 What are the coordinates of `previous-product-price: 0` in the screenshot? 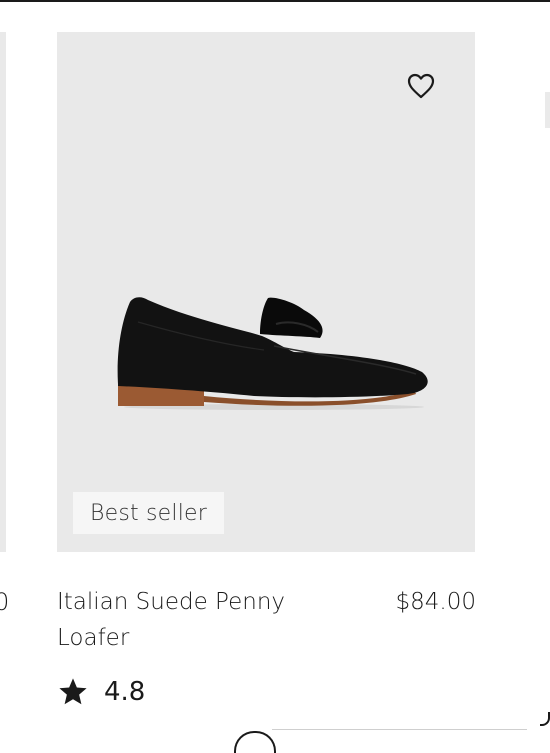 It's located at (5, 602).